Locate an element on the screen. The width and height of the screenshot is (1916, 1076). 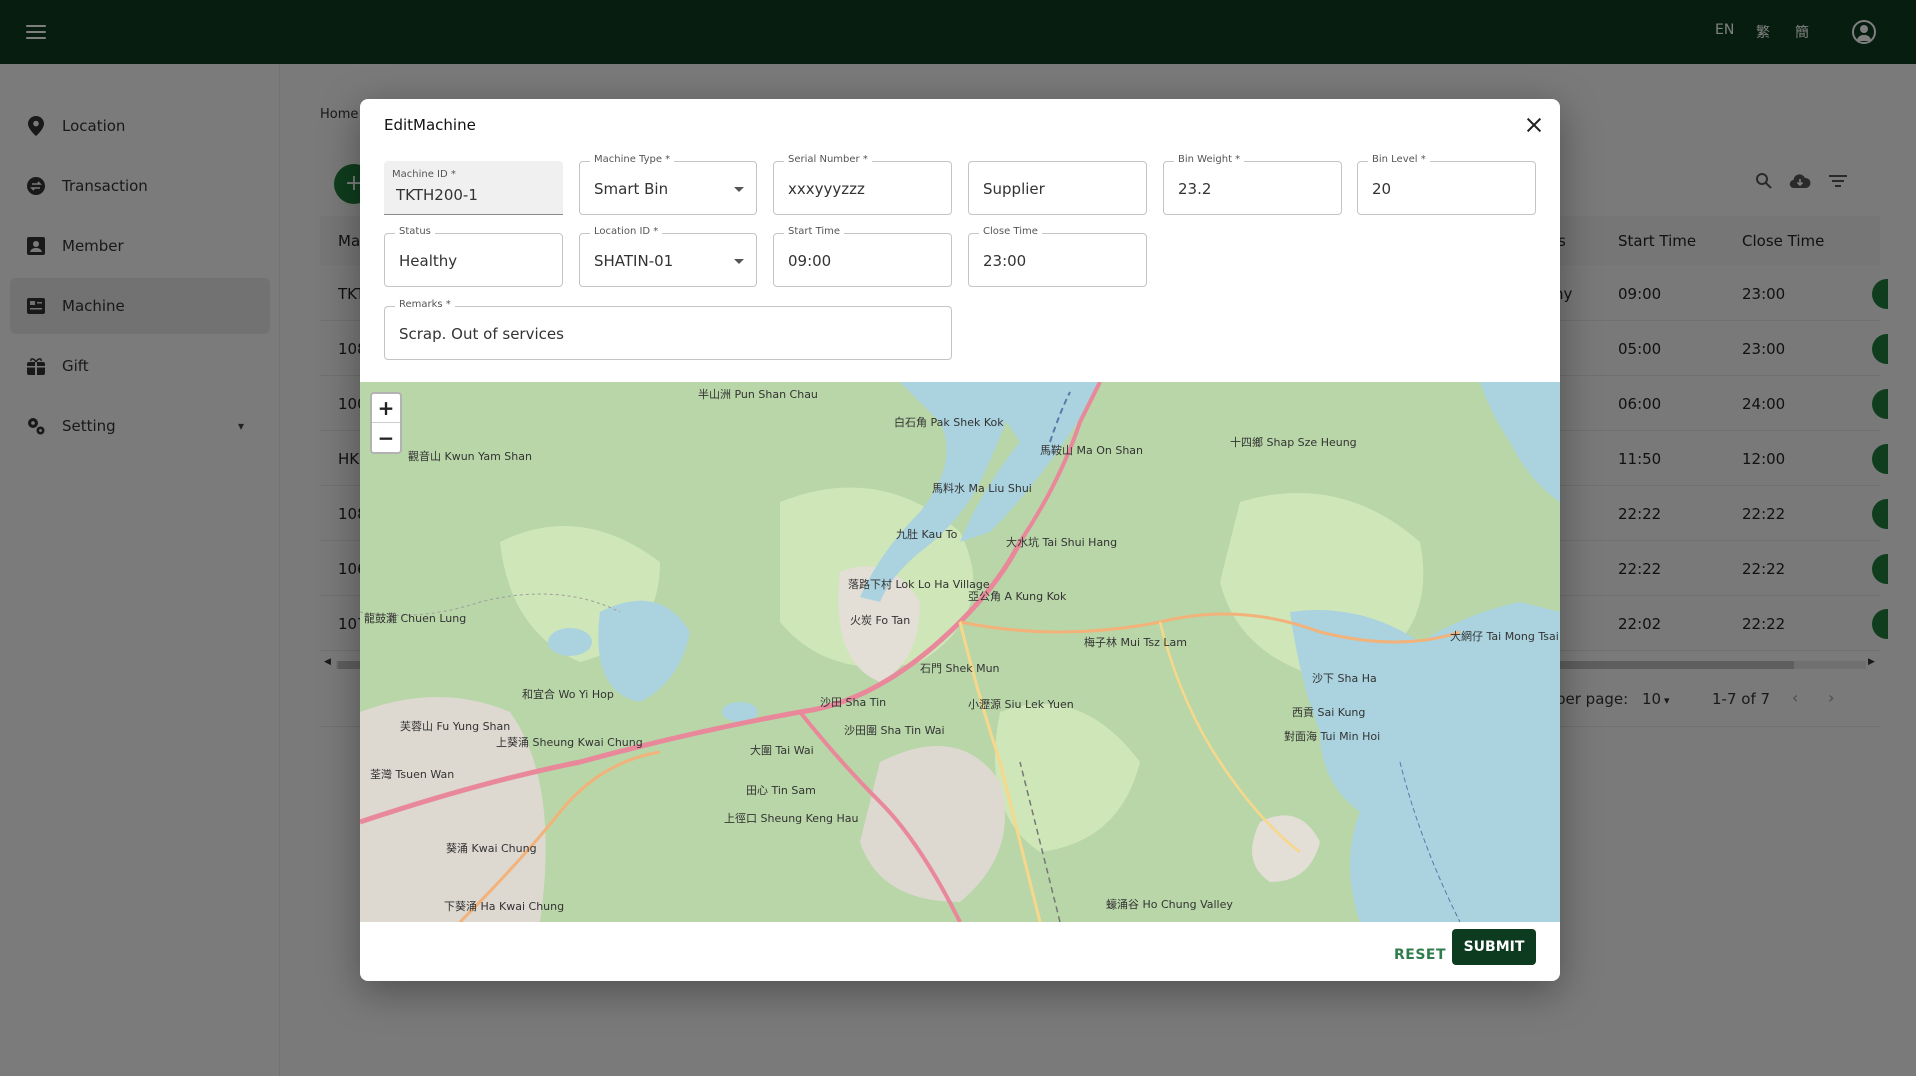
map-label: 馬料水 Ma Liu Shui is located at coordinates (982, 488).